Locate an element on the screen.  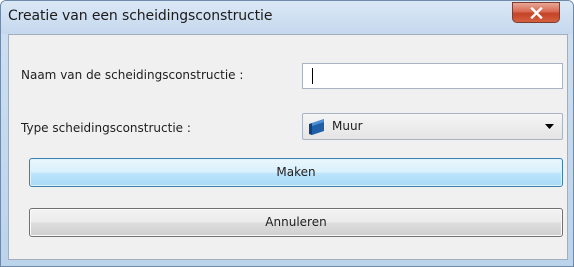
make-button: Maken is located at coordinates (296, 172).